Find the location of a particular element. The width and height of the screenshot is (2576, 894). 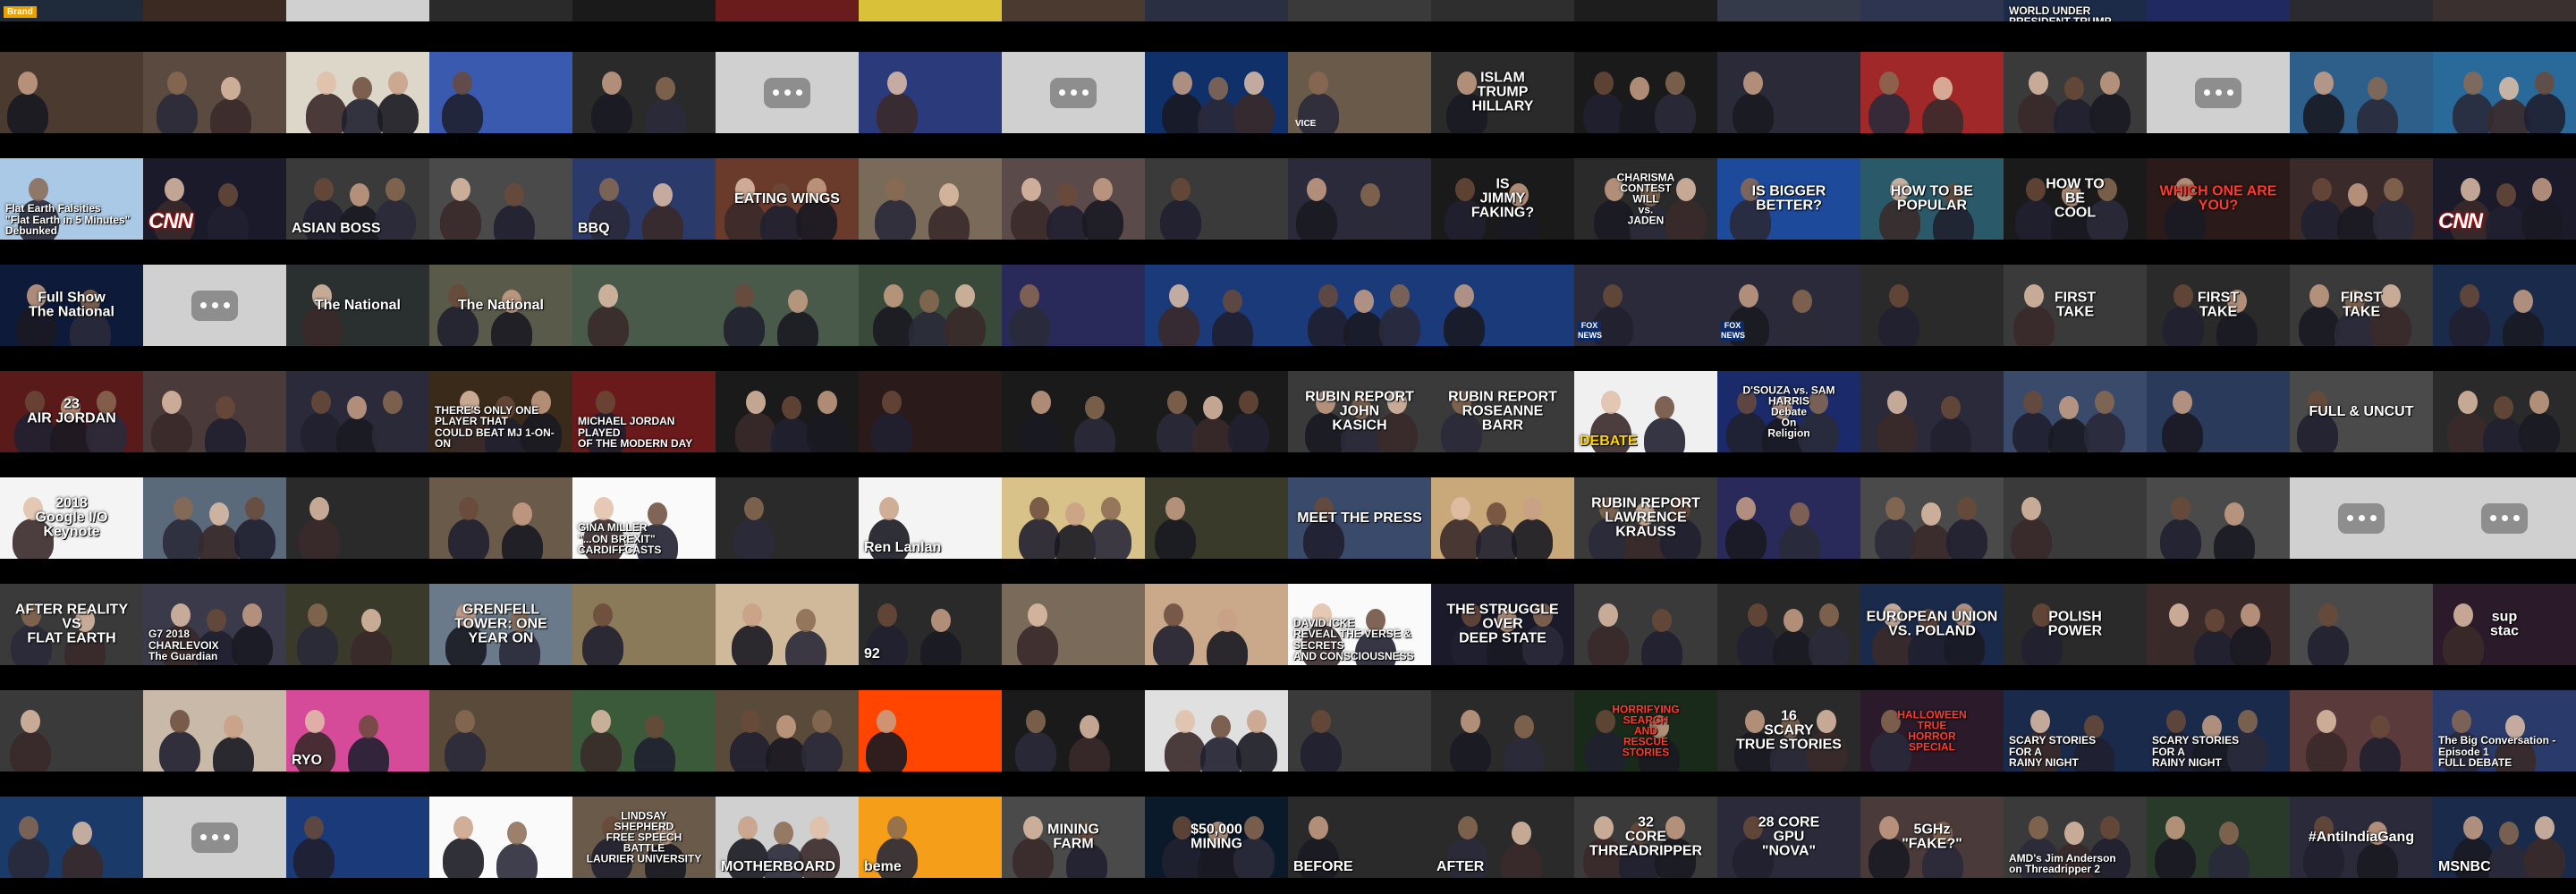

video-thumbnail: CHARISMA CONTEST WILL vs. JADEN is located at coordinates (1645, 199).